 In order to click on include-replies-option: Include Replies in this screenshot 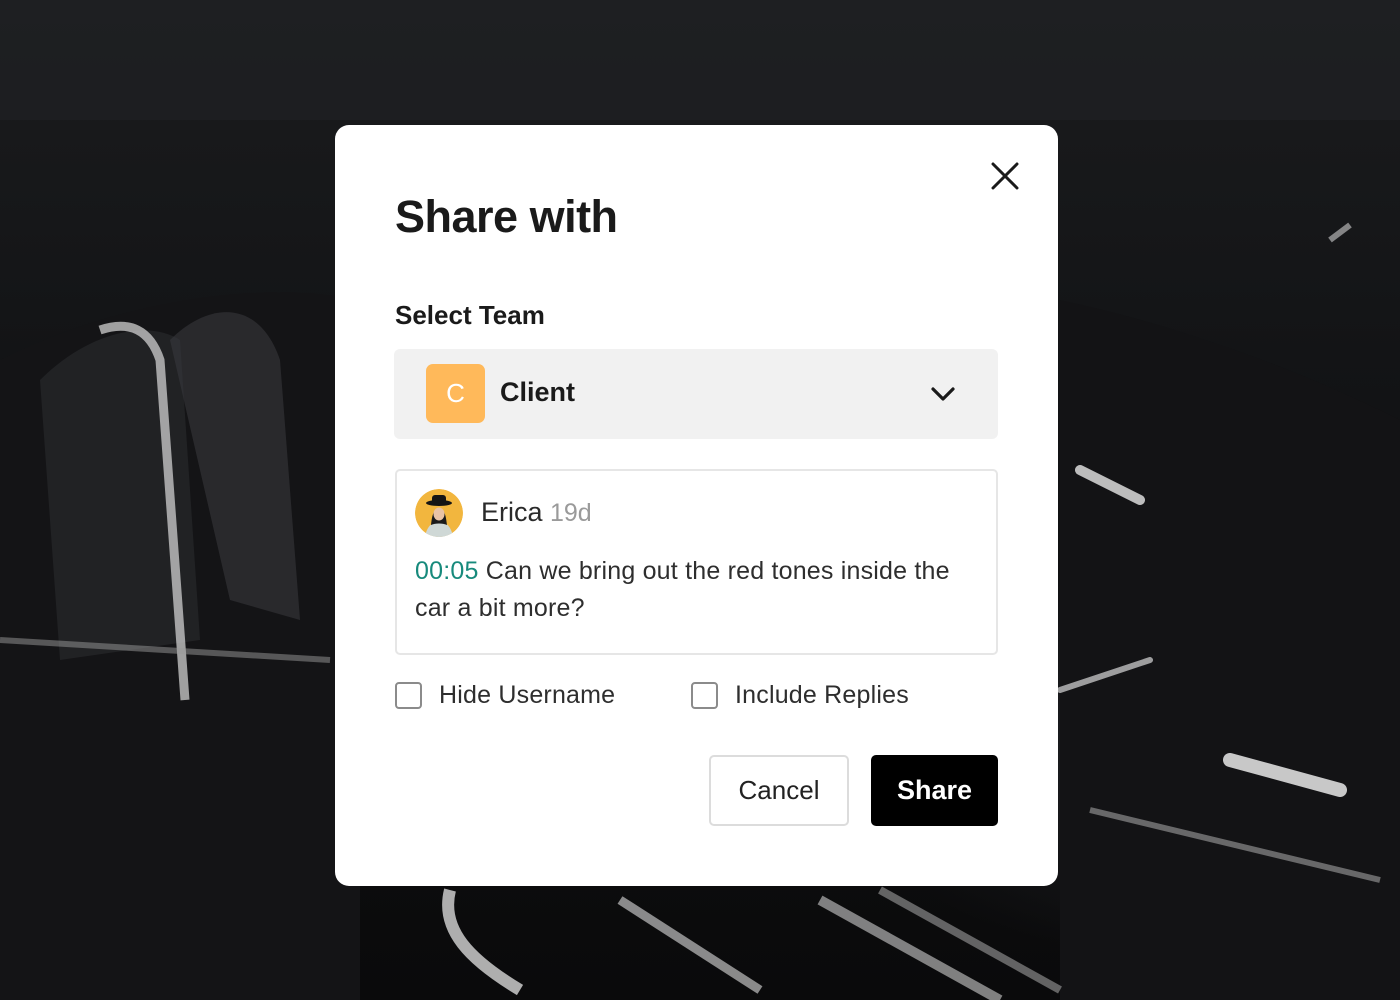, I will do `click(800, 695)`.